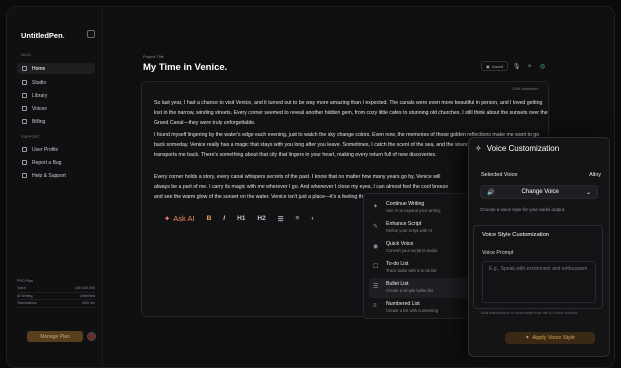  What do you see at coordinates (525, 89) in the screenshot?
I see `character-count: 1294 characters` at bounding box center [525, 89].